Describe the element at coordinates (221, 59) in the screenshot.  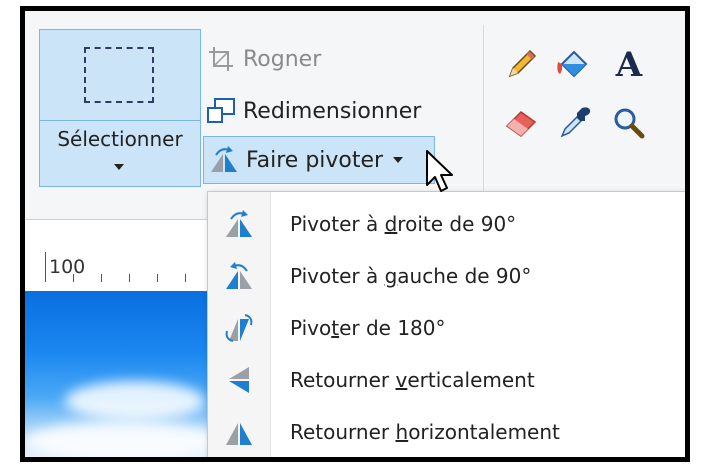
I see `crop-icon` at that location.